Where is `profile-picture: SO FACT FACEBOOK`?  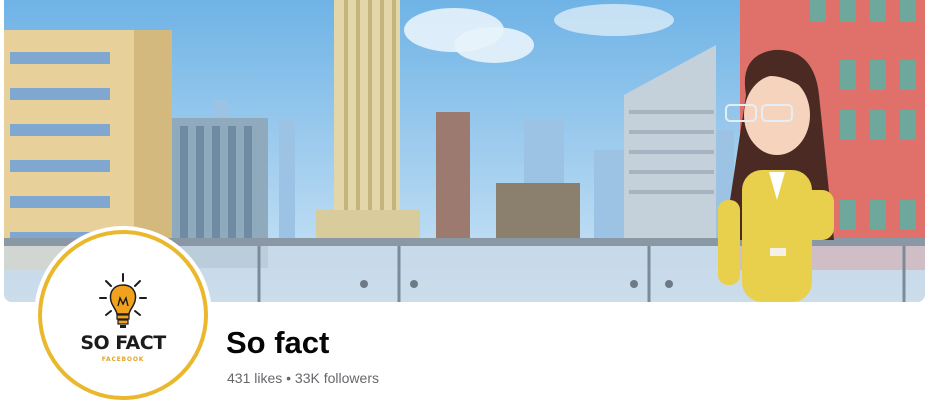 profile-picture: SO FACT FACEBOOK is located at coordinates (123, 315).